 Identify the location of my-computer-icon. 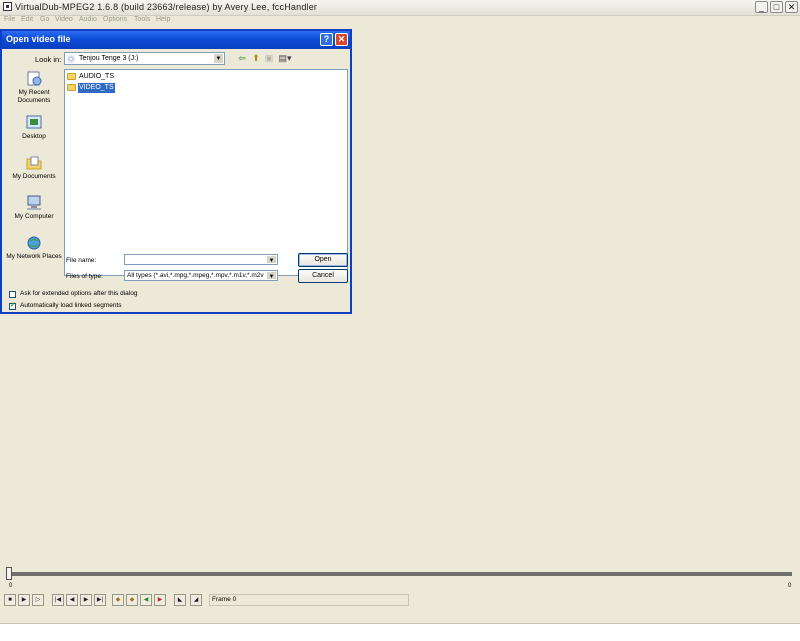
(34, 203).